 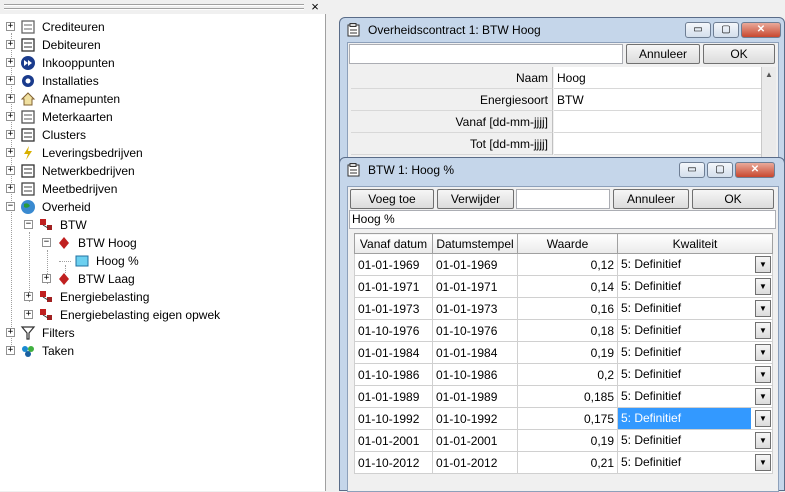 I want to click on remove-button: Verwijder, so click(x=475, y=199).